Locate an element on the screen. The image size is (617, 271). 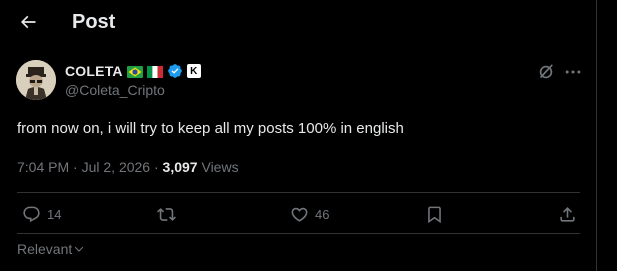
repost-button is located at coordinates (169, 214).